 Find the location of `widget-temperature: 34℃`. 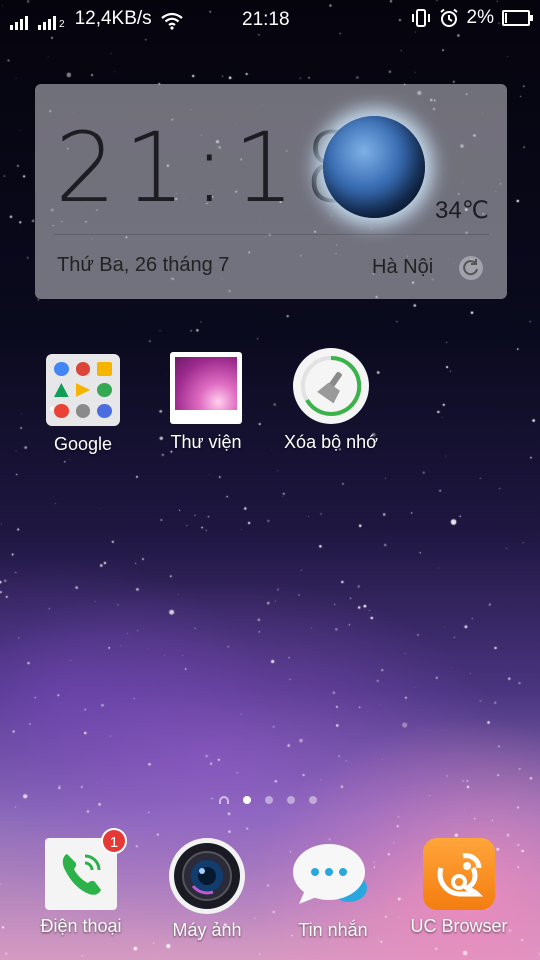

widget-temperature: 34℃ is located at coordinates (462, 210).